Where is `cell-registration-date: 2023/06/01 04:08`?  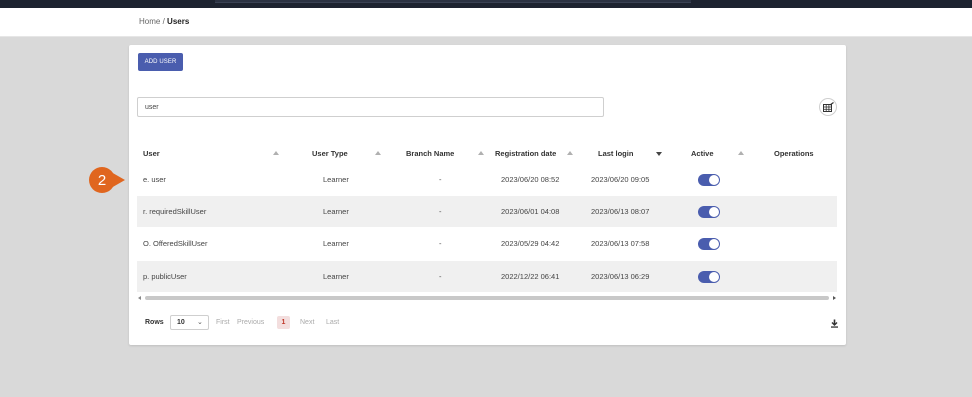
cell-registration-date: 2023/06/01 04:08 is located at coordinates (530, 211).